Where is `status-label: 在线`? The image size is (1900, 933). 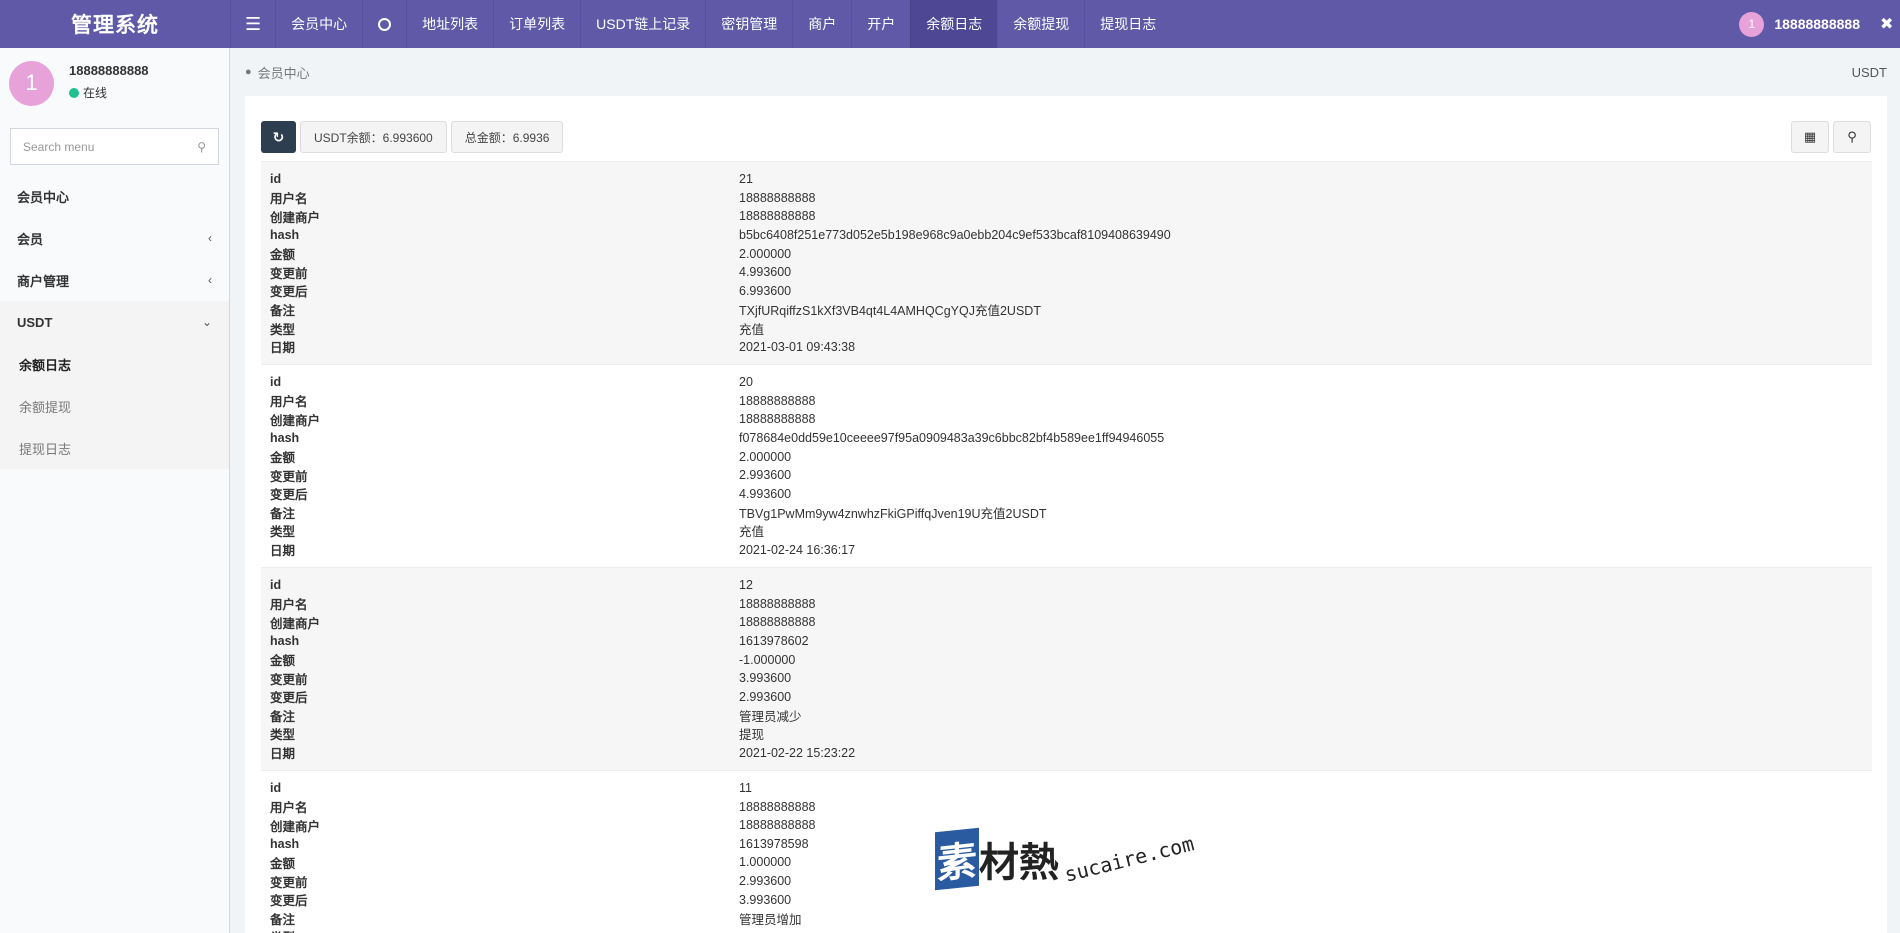 status-label: 在线 is located at coordinates (95, 93).